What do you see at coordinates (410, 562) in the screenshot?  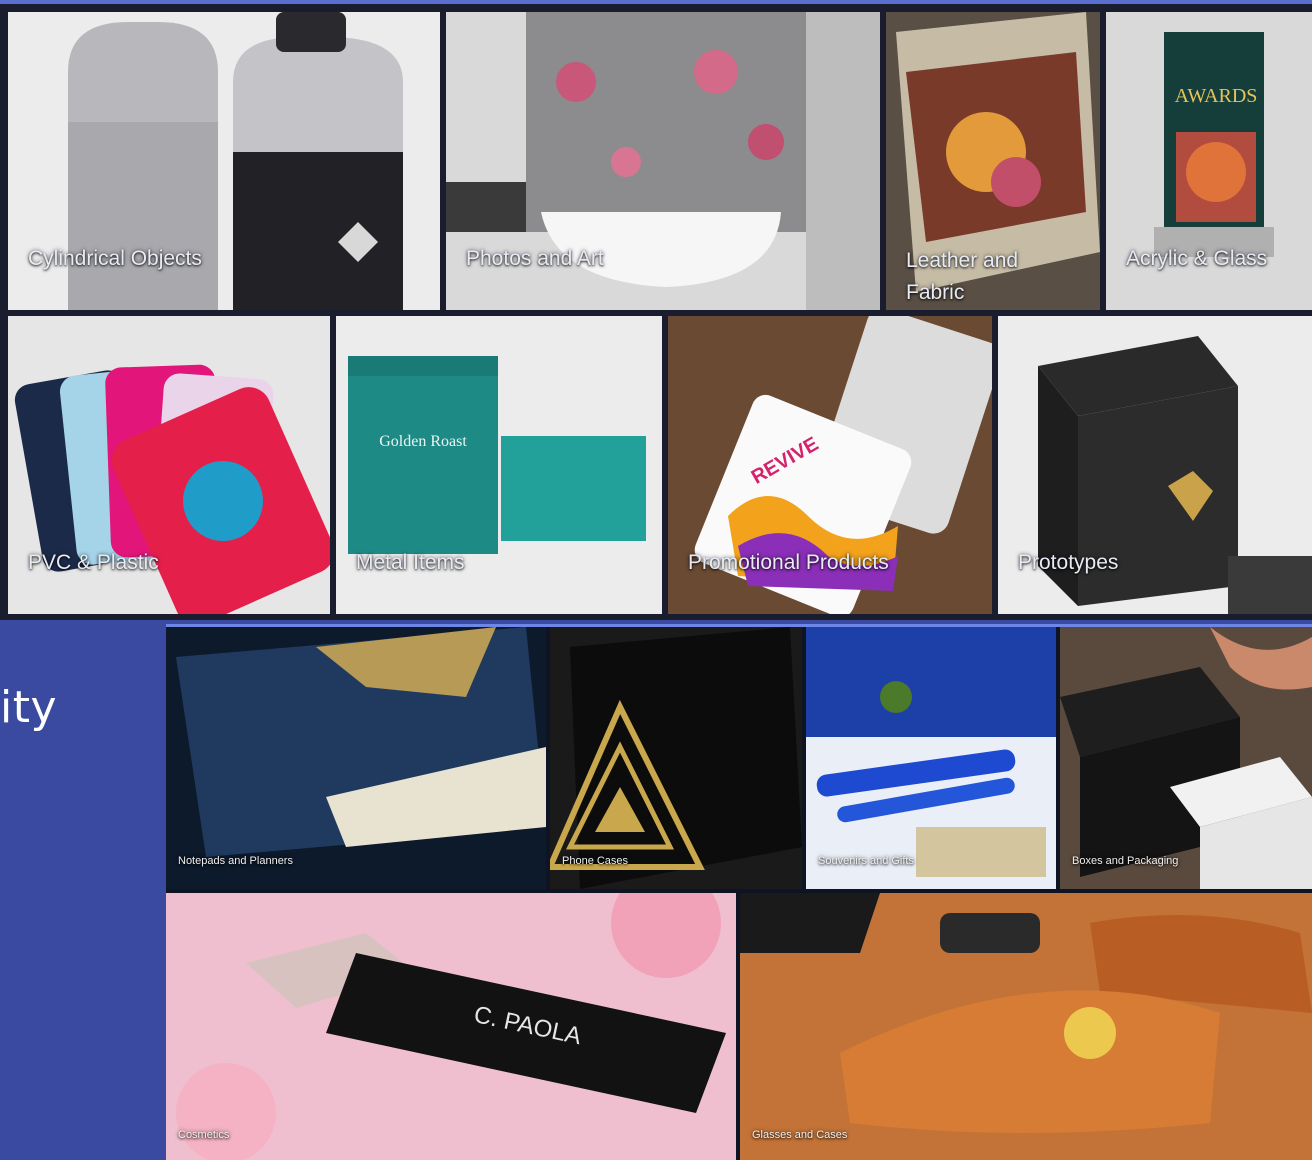 I see `tile-label: Metal Items` at bounding box center [410, 562].